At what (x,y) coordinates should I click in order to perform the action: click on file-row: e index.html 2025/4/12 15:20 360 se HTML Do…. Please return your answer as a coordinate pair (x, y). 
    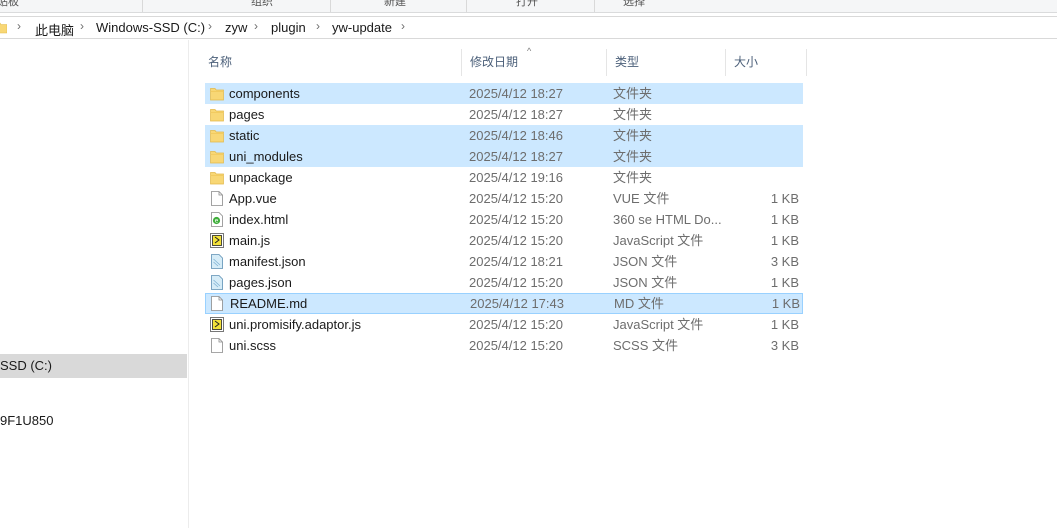
    Looking at the image, I should click on (504, 219).